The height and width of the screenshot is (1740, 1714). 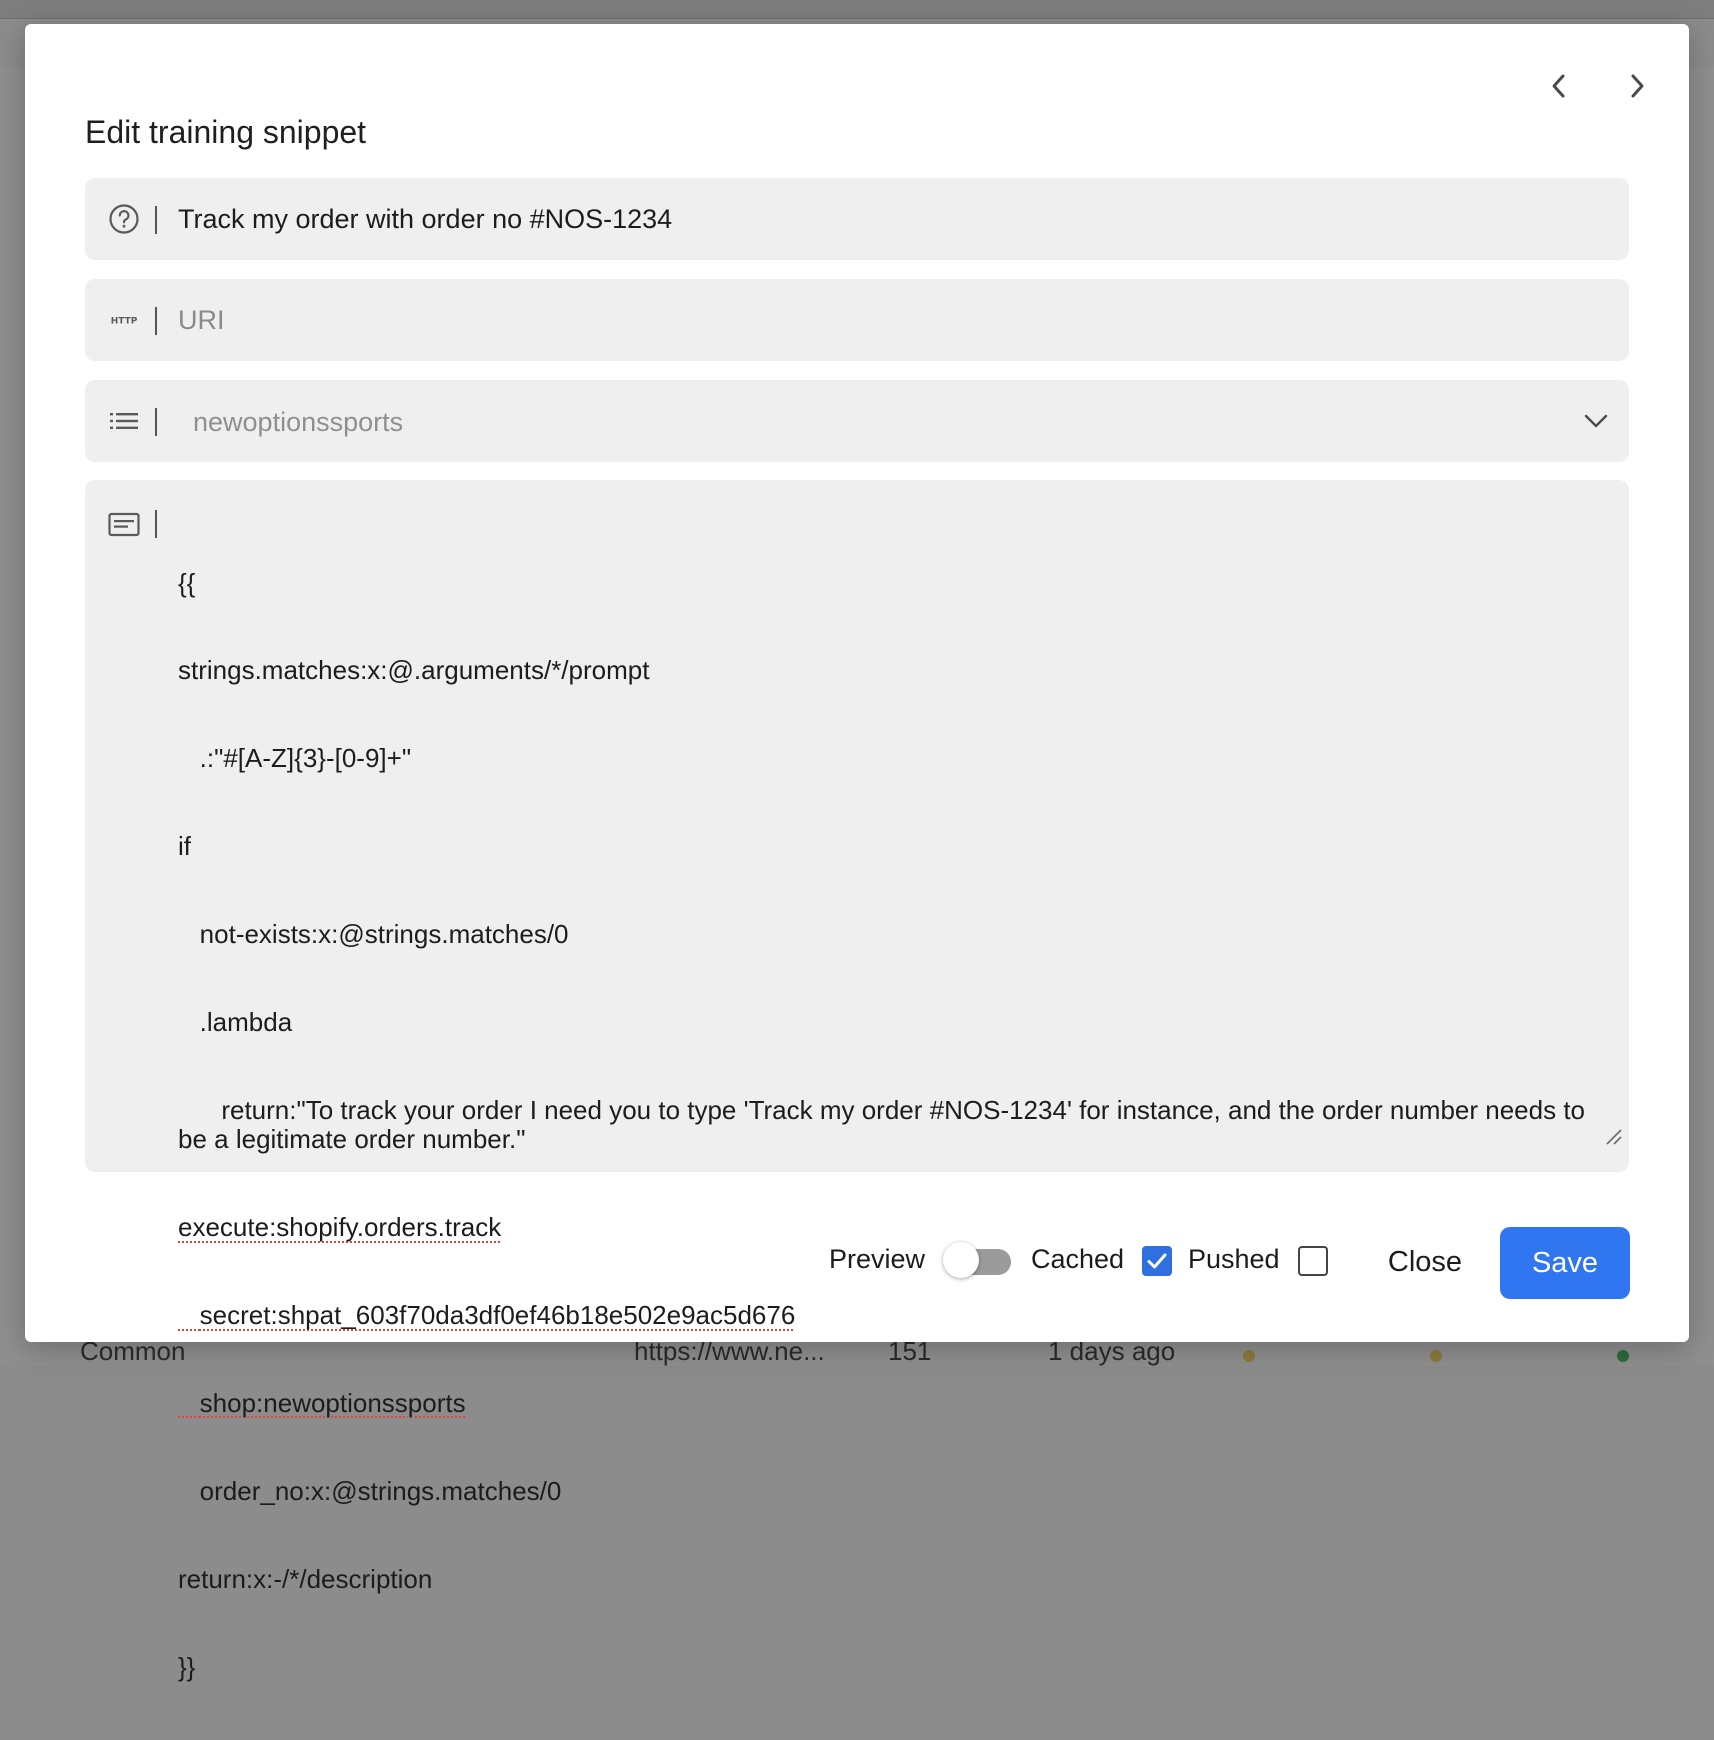 I want to click on background-topbar, so click(x=857, y=9).